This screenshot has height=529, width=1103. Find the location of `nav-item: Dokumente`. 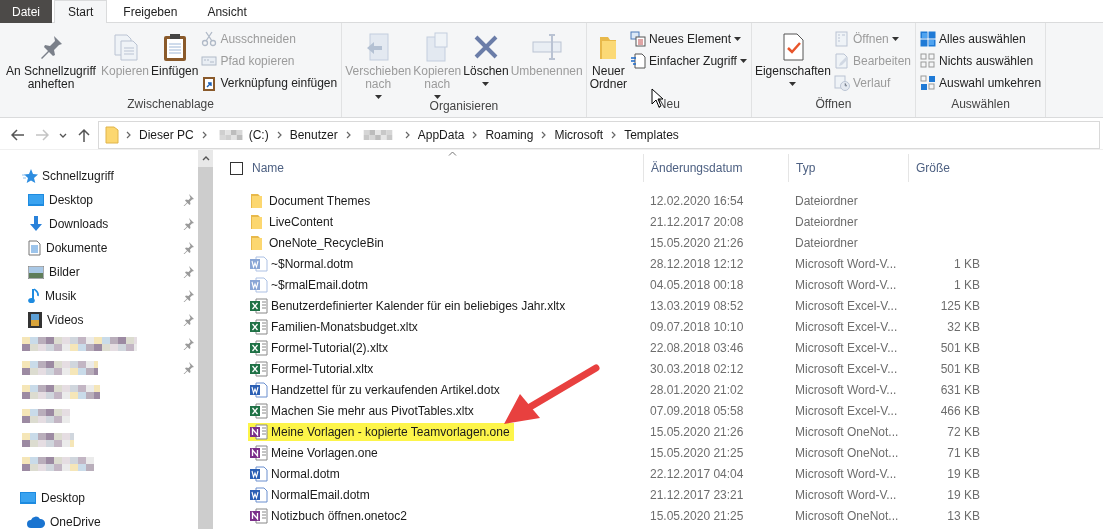

nav-item: Dokumente is located at coordinates (99, 248).